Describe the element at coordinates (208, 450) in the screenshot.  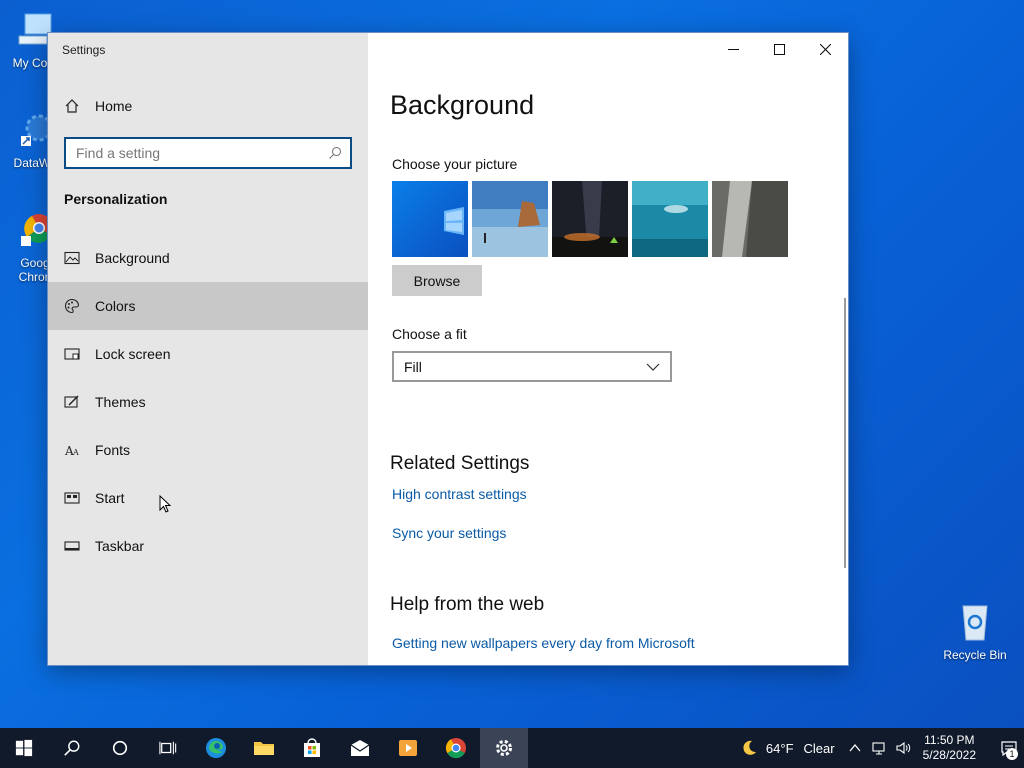
I see `sidebar-item-fonts: A A Fonts` at that location.